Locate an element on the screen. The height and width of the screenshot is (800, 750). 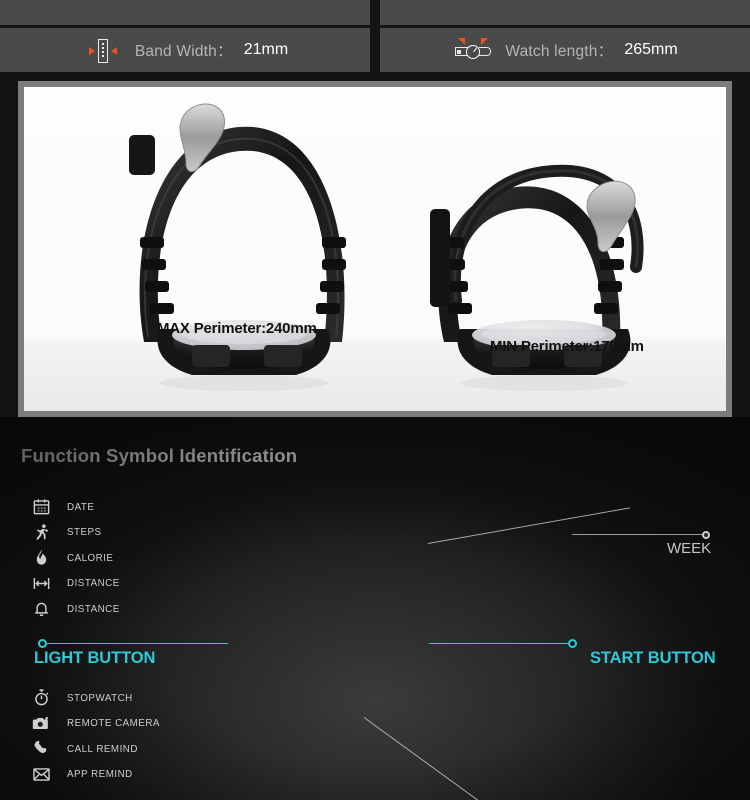
envelope-icon is located at coordinates (41, 774).